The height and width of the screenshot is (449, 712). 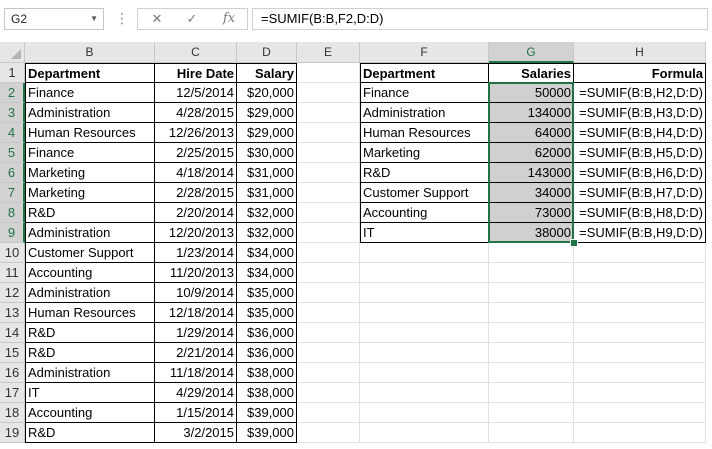 I want to click on grid-cell-e10, so click(x=328, y=253).